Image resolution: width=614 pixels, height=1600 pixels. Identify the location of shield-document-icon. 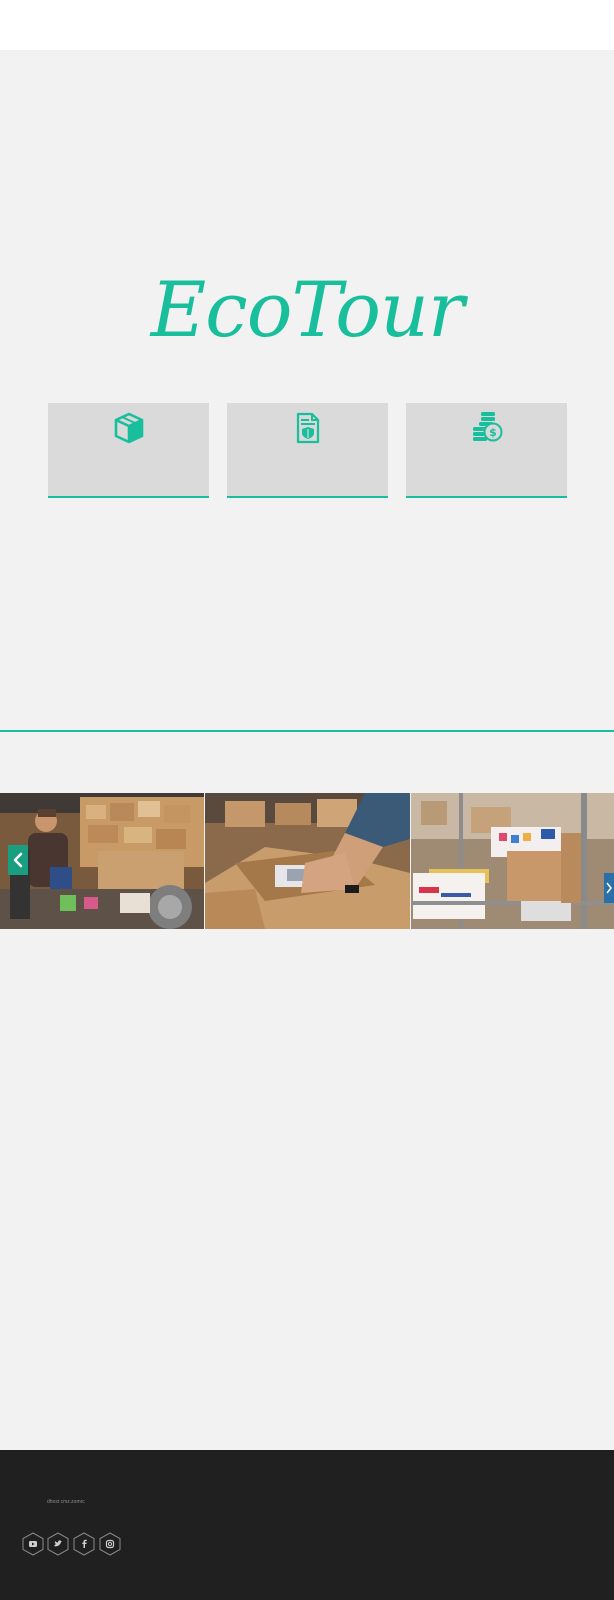
(307, 428).